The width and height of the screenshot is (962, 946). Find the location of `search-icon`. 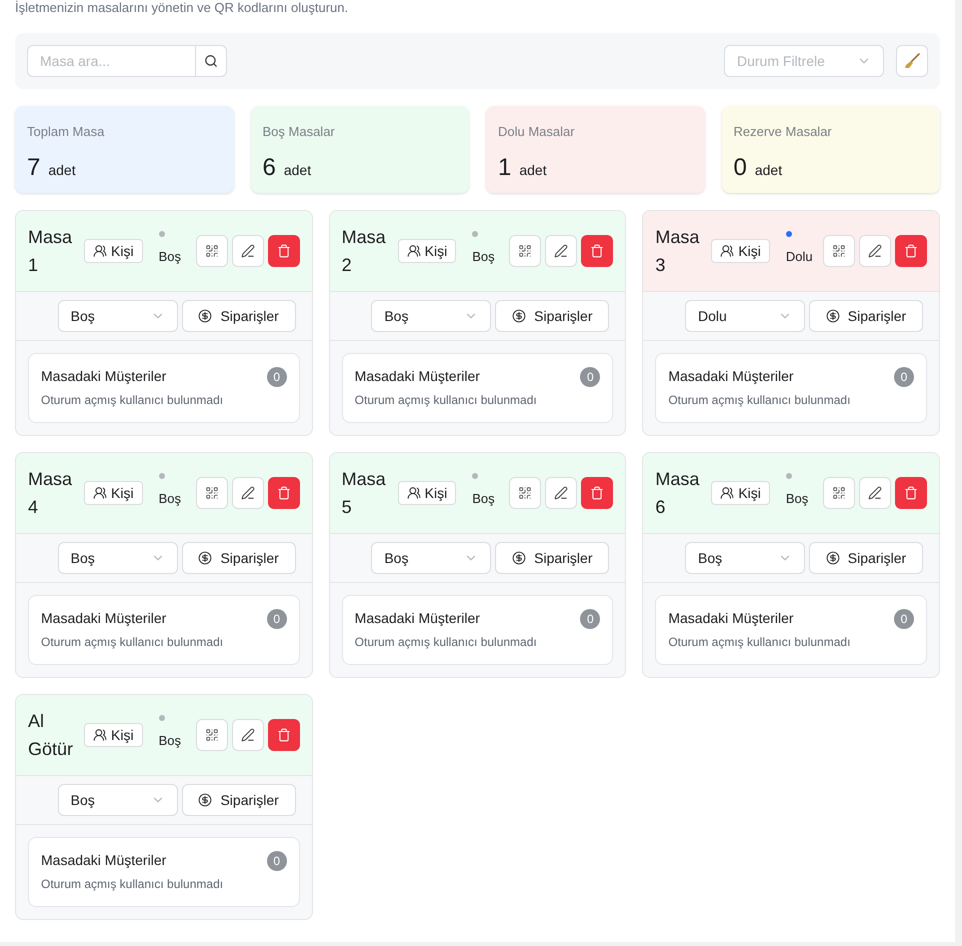

search-icon is located at coordinates (211, 61).